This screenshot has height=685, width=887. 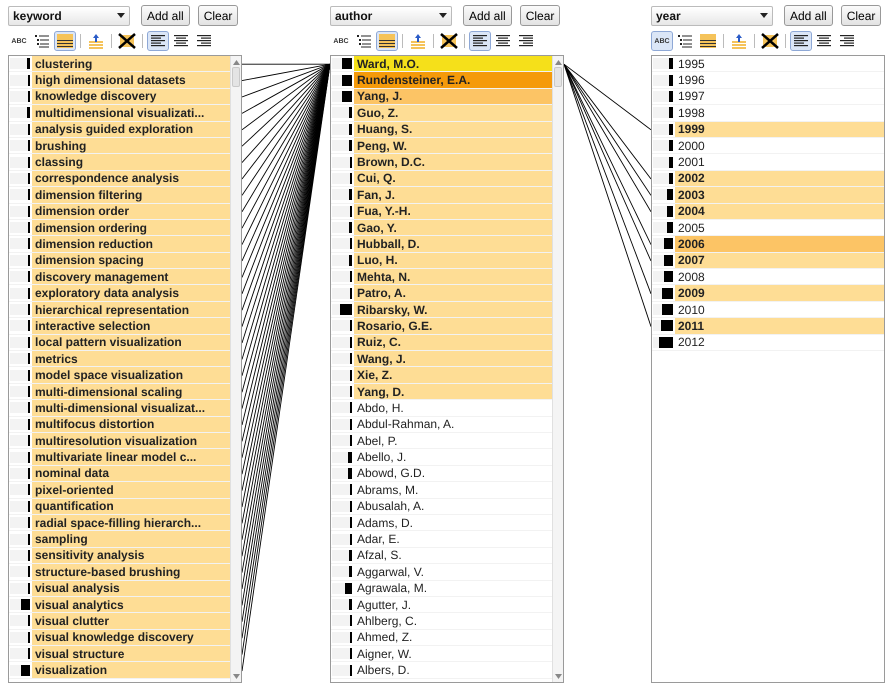 I want to click on list-item: Patro, A., so click(x=453, y=293).